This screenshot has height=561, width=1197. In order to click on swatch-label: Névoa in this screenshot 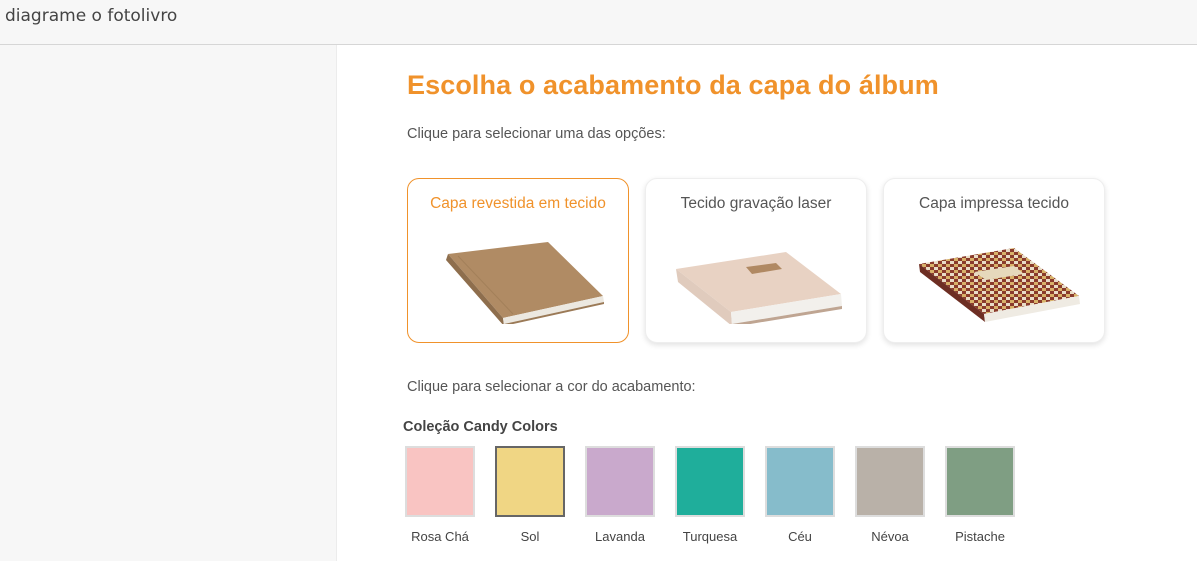, I will do `click(890, 536)`.